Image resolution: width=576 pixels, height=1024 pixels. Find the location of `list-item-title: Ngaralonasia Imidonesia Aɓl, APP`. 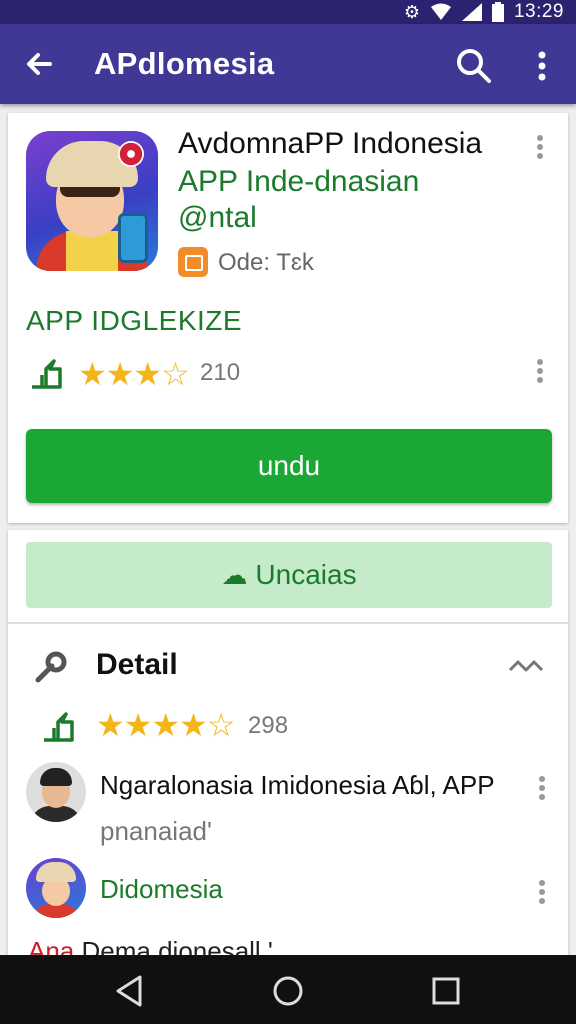

list-item-title: Ngaralonasia Imidonesia Aɓl, APP is located at coordinates (297, 785).